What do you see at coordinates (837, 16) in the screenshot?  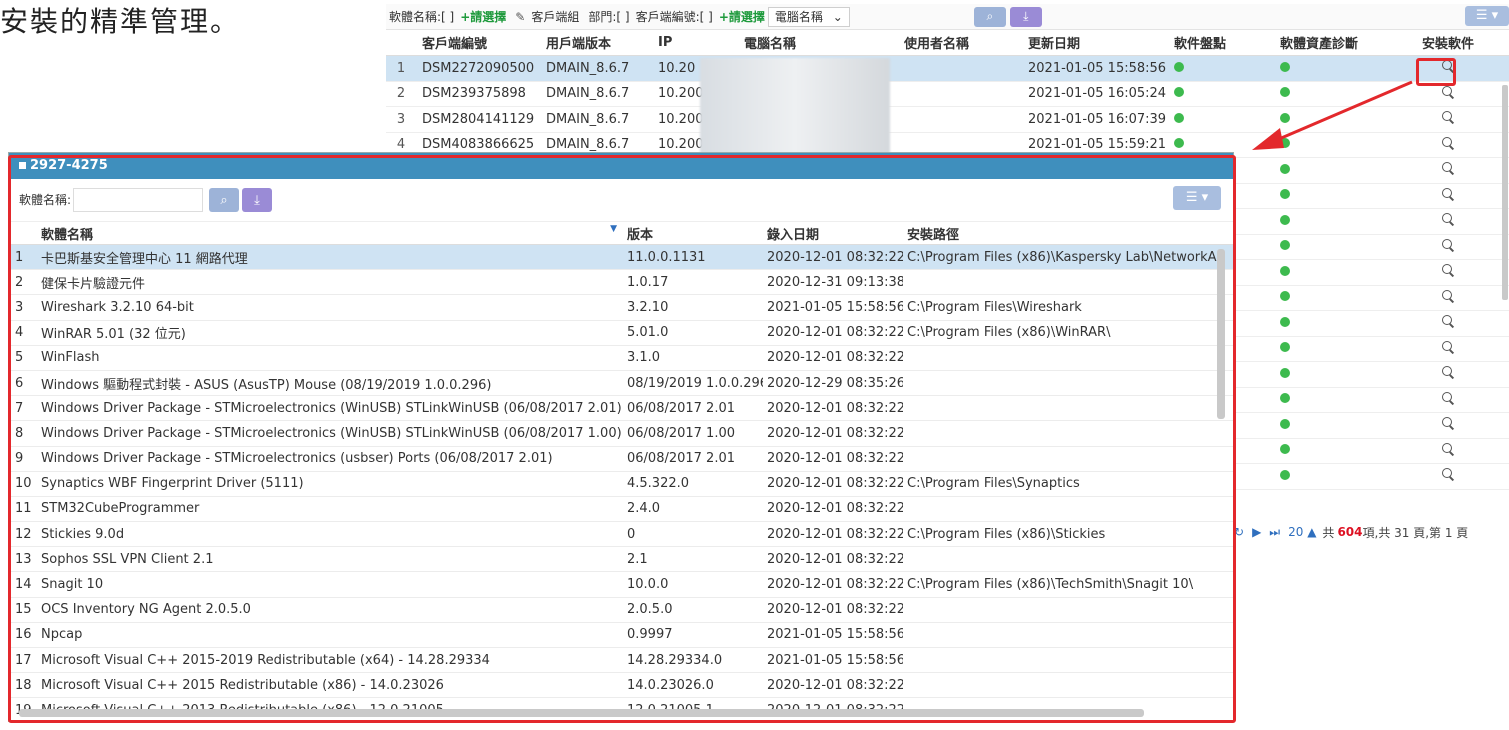 I see `chevron-down-icon: ⌄` at bounding box center [837, 16].